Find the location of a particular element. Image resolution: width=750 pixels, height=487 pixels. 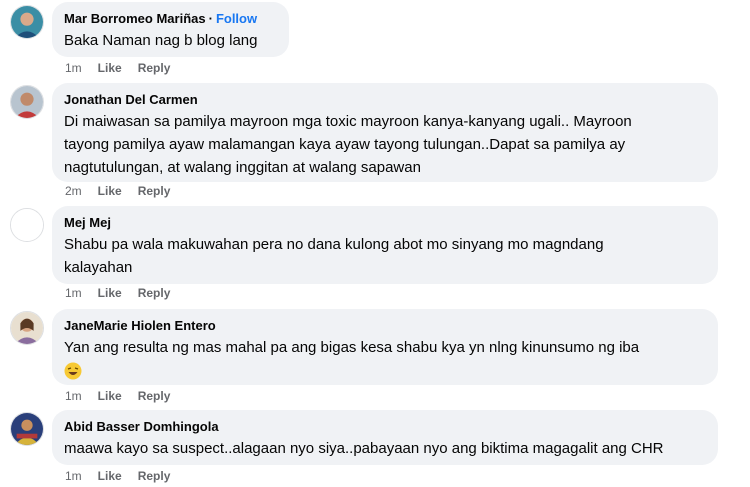

author-name: Mar Borromeo Mariñas is located at coordinates (135, 18).